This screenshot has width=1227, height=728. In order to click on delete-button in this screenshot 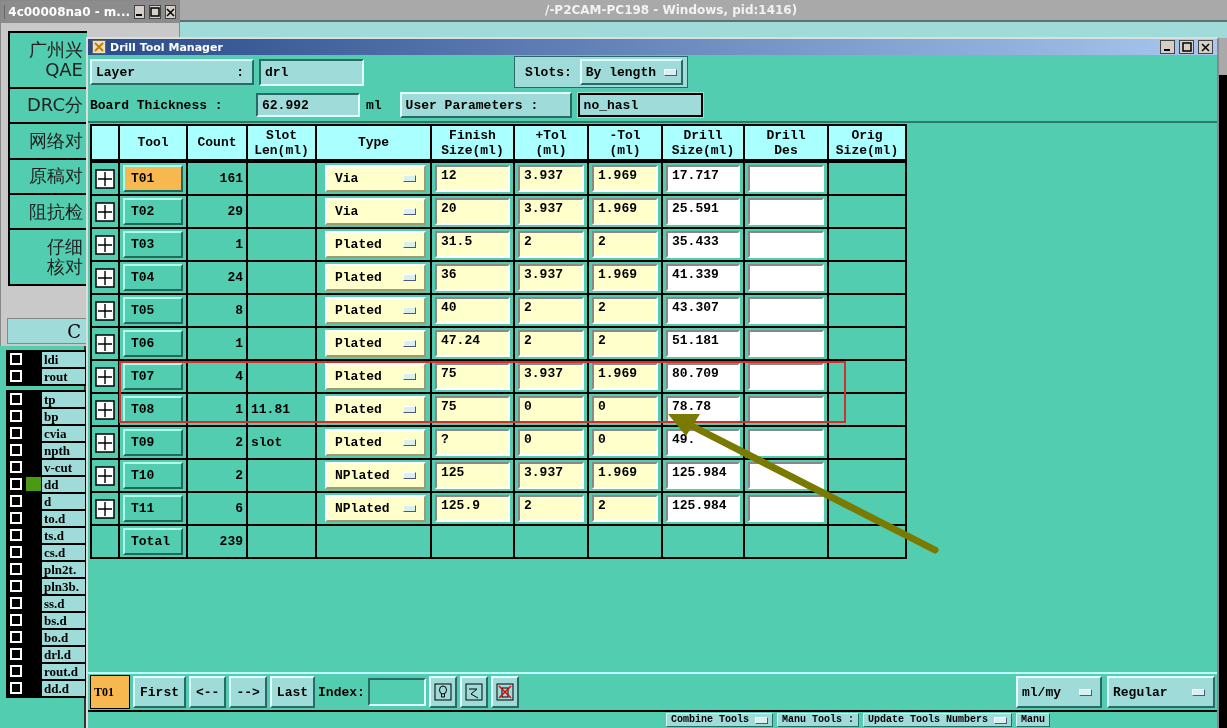, I will do `click(504, 692)`.